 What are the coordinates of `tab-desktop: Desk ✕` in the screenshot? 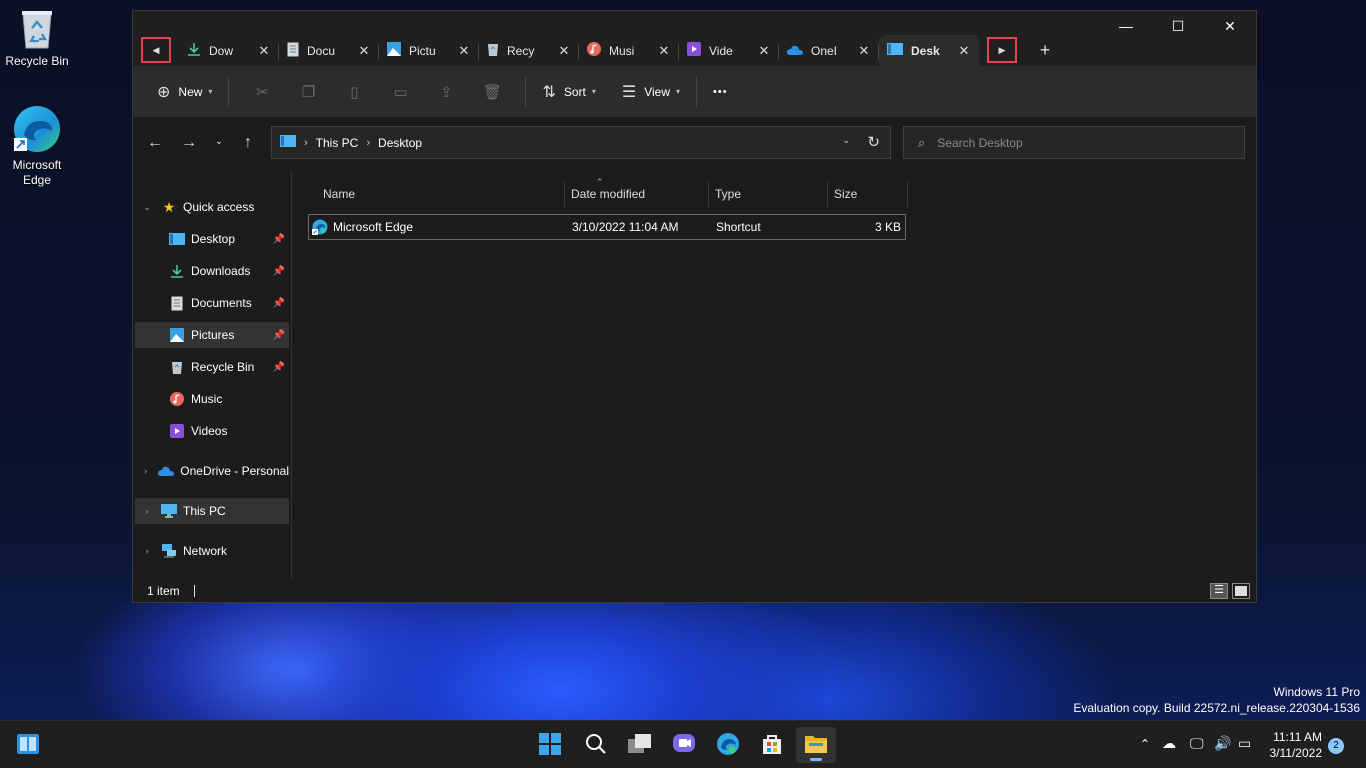 It's located at (929, 50).